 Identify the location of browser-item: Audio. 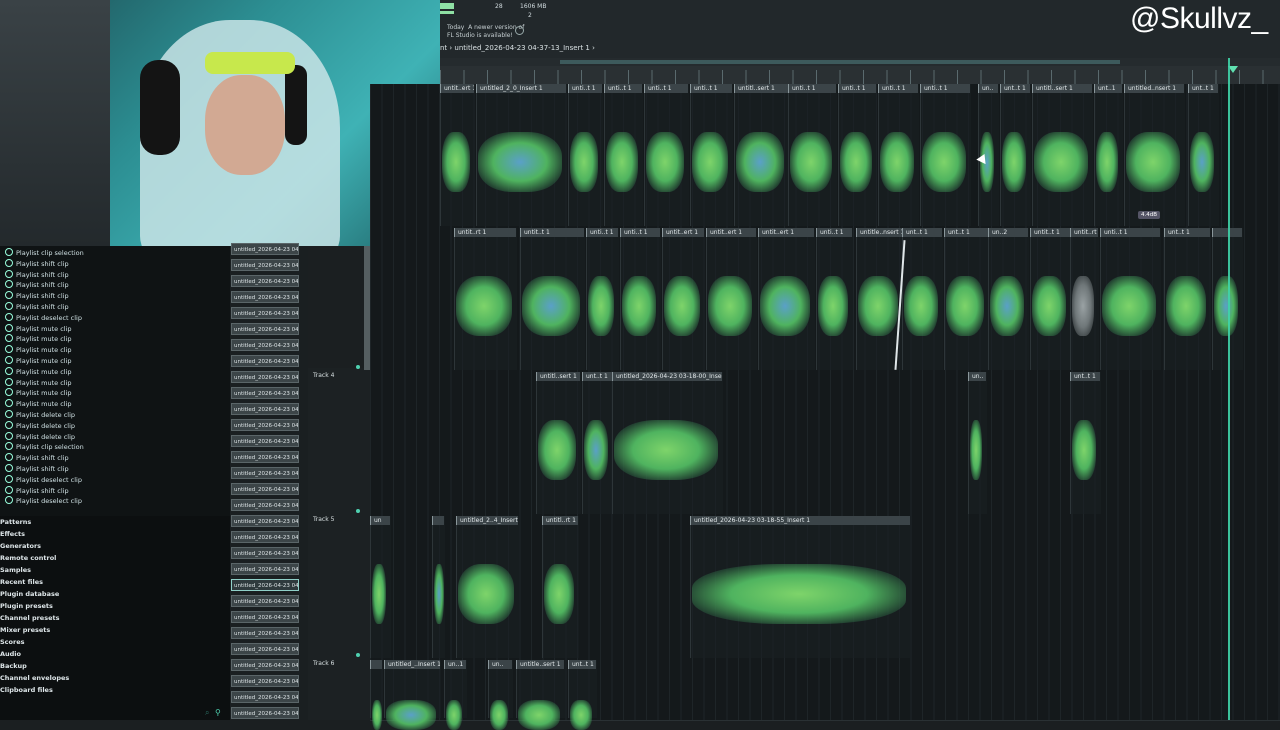
(10, 654).